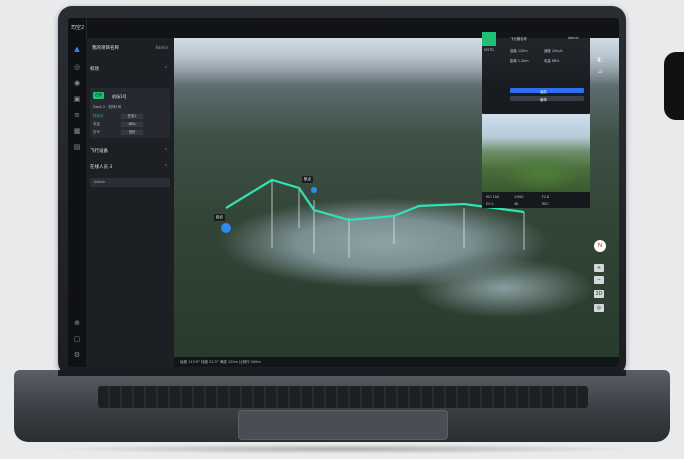  What do you see at coordinates (396, 362) in the screenshot?
I see `map-status-bar: 经度 113.9° 纬度 22.5° 海拔 120m 比例尺 500m` at bounding box center [396, 362].